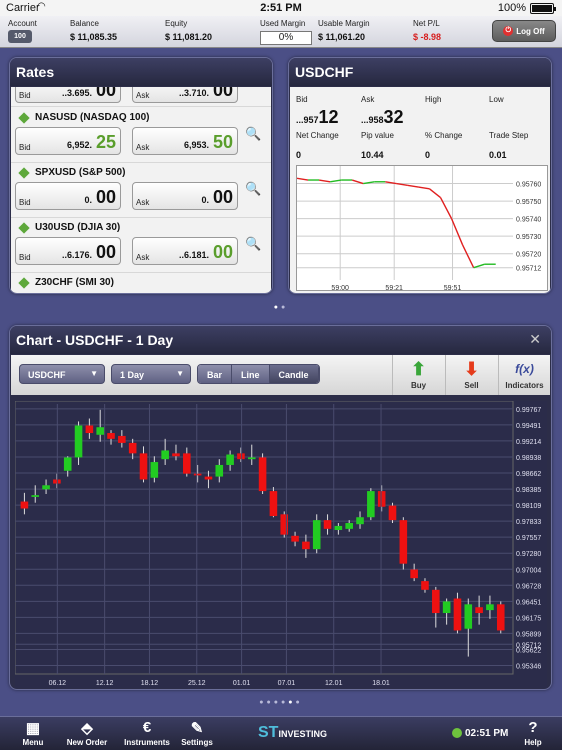  Describe the element at coordinates (151, 374) in the screenshot. I see `period-dropdown: 1 Day ▼` at that location.